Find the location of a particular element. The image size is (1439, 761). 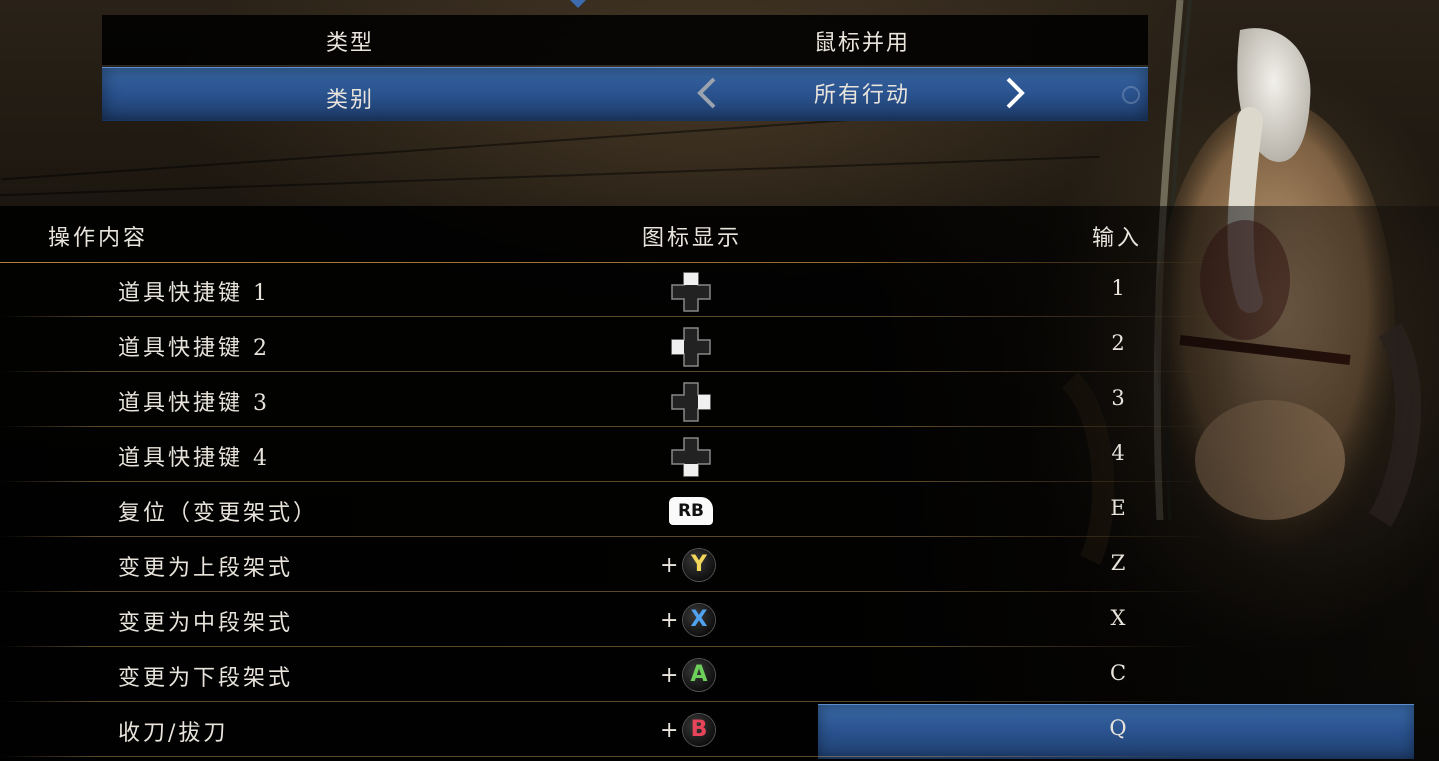

binding-row: 变更为下段架式 + A C is located at coordinates (719, 675).